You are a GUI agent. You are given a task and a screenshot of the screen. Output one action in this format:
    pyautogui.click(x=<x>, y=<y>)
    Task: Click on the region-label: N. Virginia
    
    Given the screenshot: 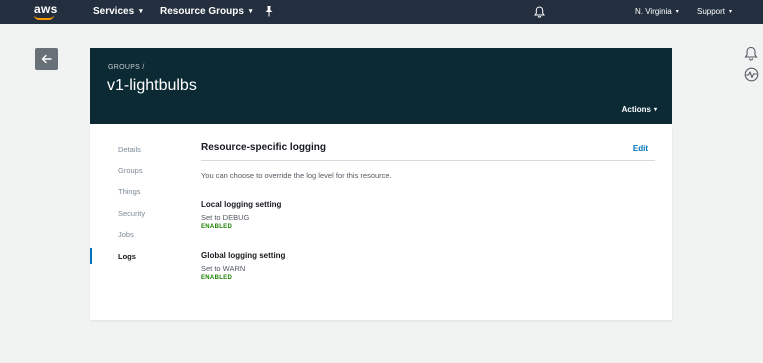 What is the action you would take?
    pyautogui.click(x=653, y=11)
    